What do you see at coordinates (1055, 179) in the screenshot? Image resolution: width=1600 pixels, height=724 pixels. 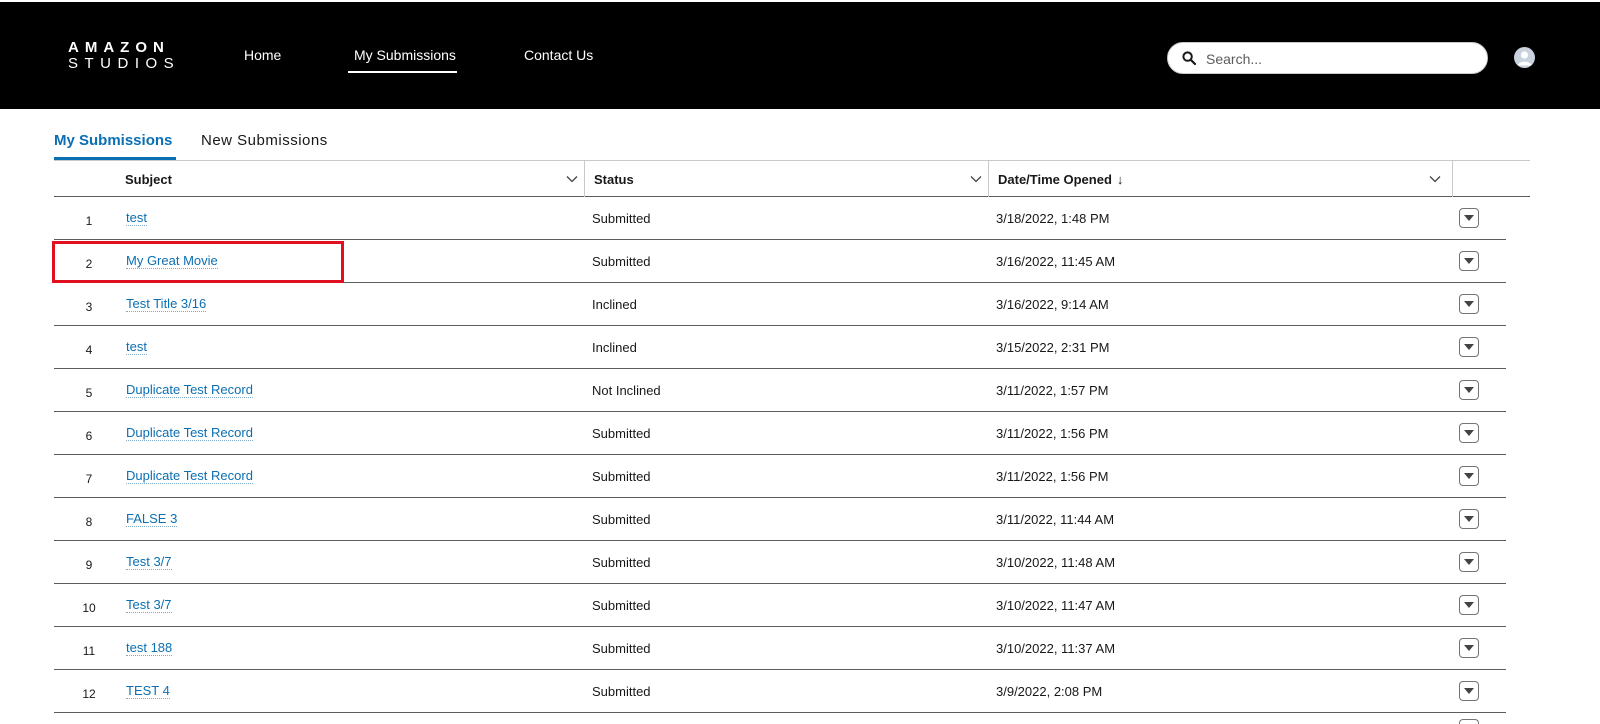 I see `column-header-date-label: Date/Time Opened` at bounding box center [1055, 179].